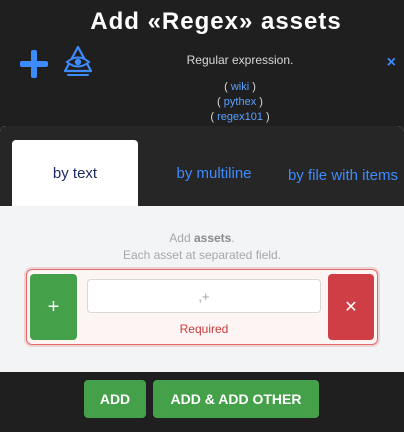  What do you see at coordinates (343, 176) in the screenshot?
I see `tab-by-file: by file with items` at bounding box center [343, 176].